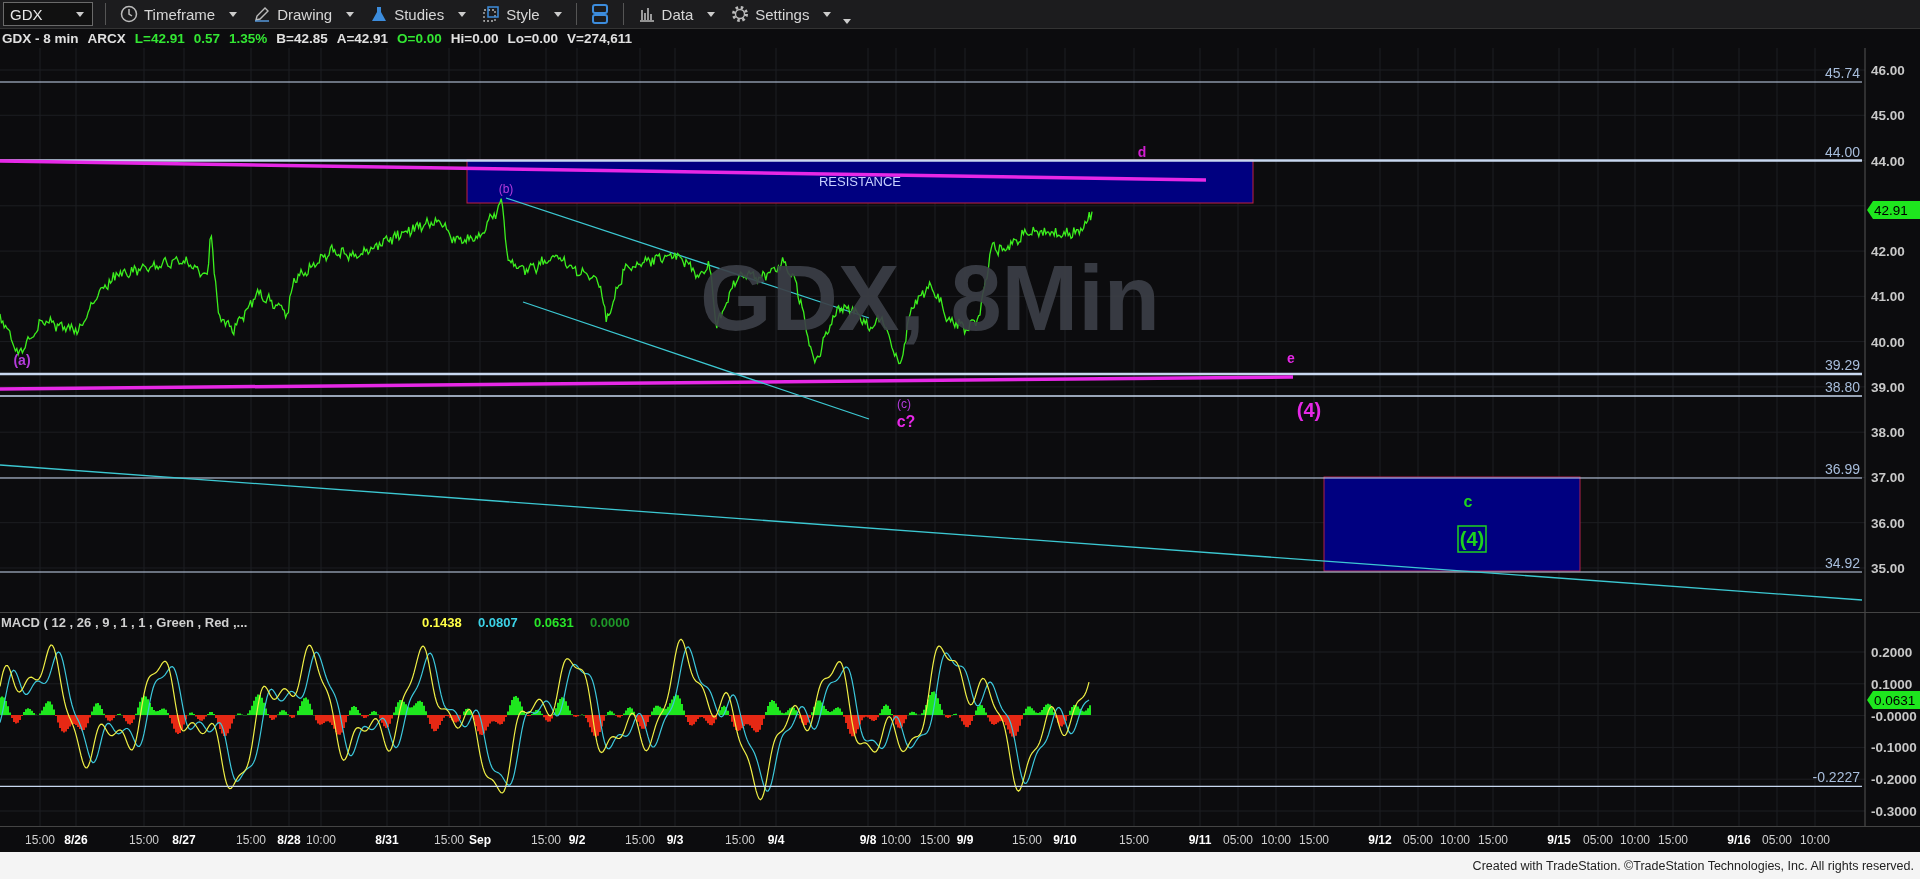 This screenshot has height=879, width=1920. What do you see at coordinates (868, 840) in the screenshot?
I see `date-label: 9/8` at bounding box center [868, 840].